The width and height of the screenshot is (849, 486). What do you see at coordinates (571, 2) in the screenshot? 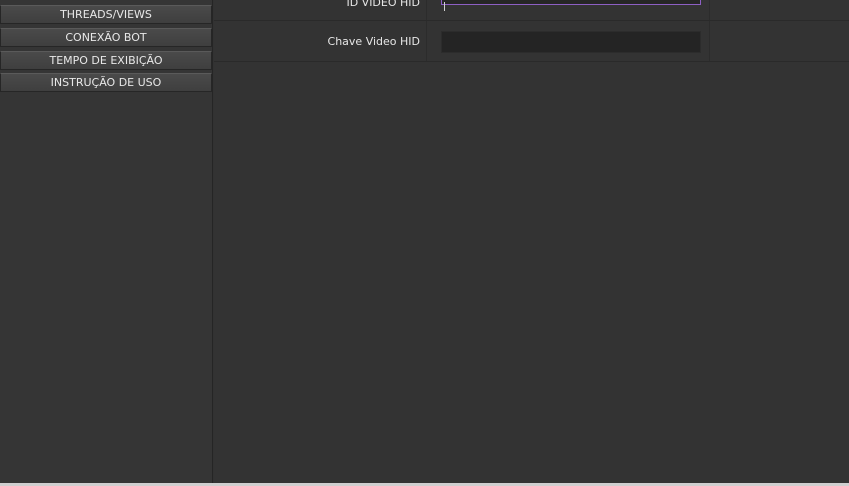
I see `id-video-input` at bounding box center [571, 2].